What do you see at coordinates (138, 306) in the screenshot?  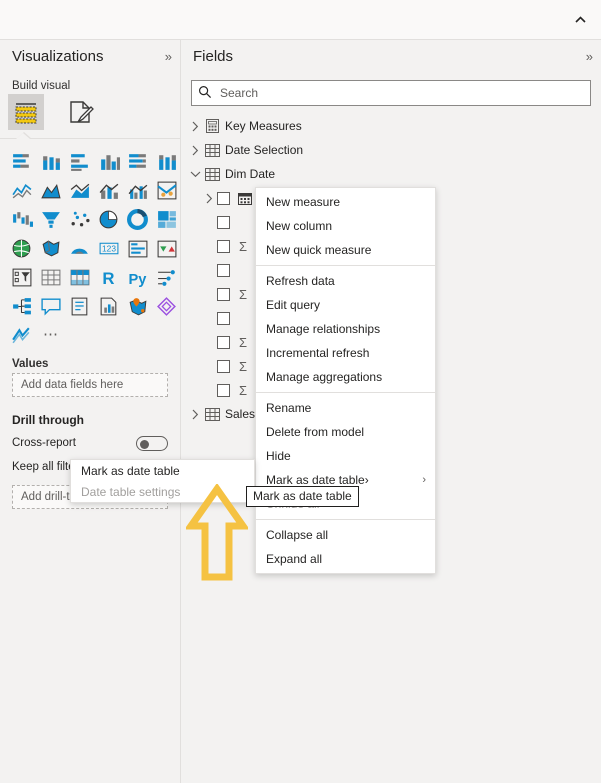 I see `azure-map-icon` at bounding box center [138, 306].